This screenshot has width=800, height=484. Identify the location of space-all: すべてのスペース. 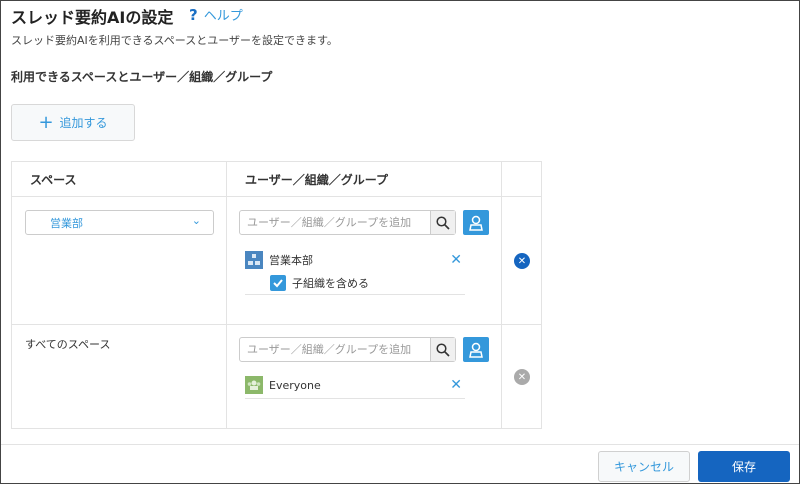
(68, 344).